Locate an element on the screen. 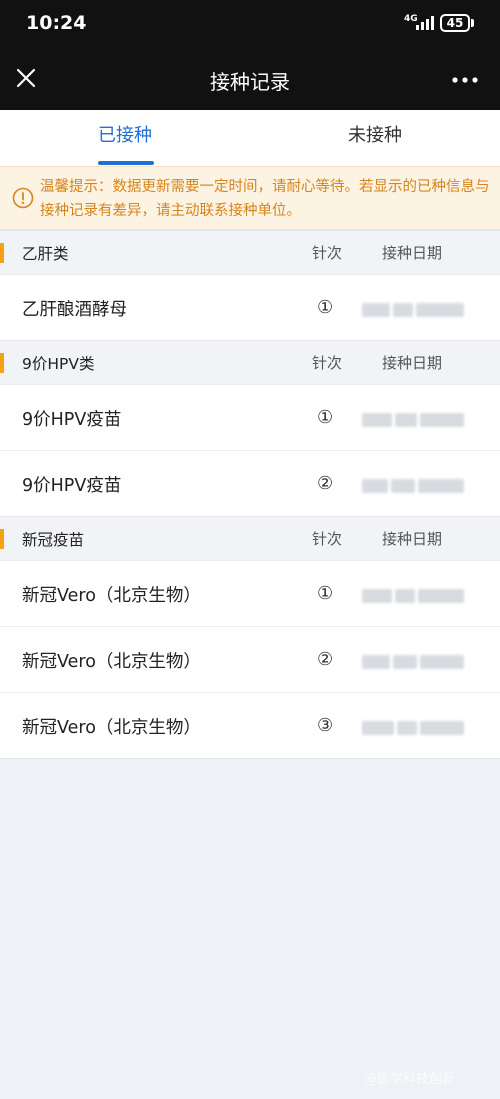 The image size is (500, 1099). nav-bar: 接种记录 is located at coordinates (250, 80).